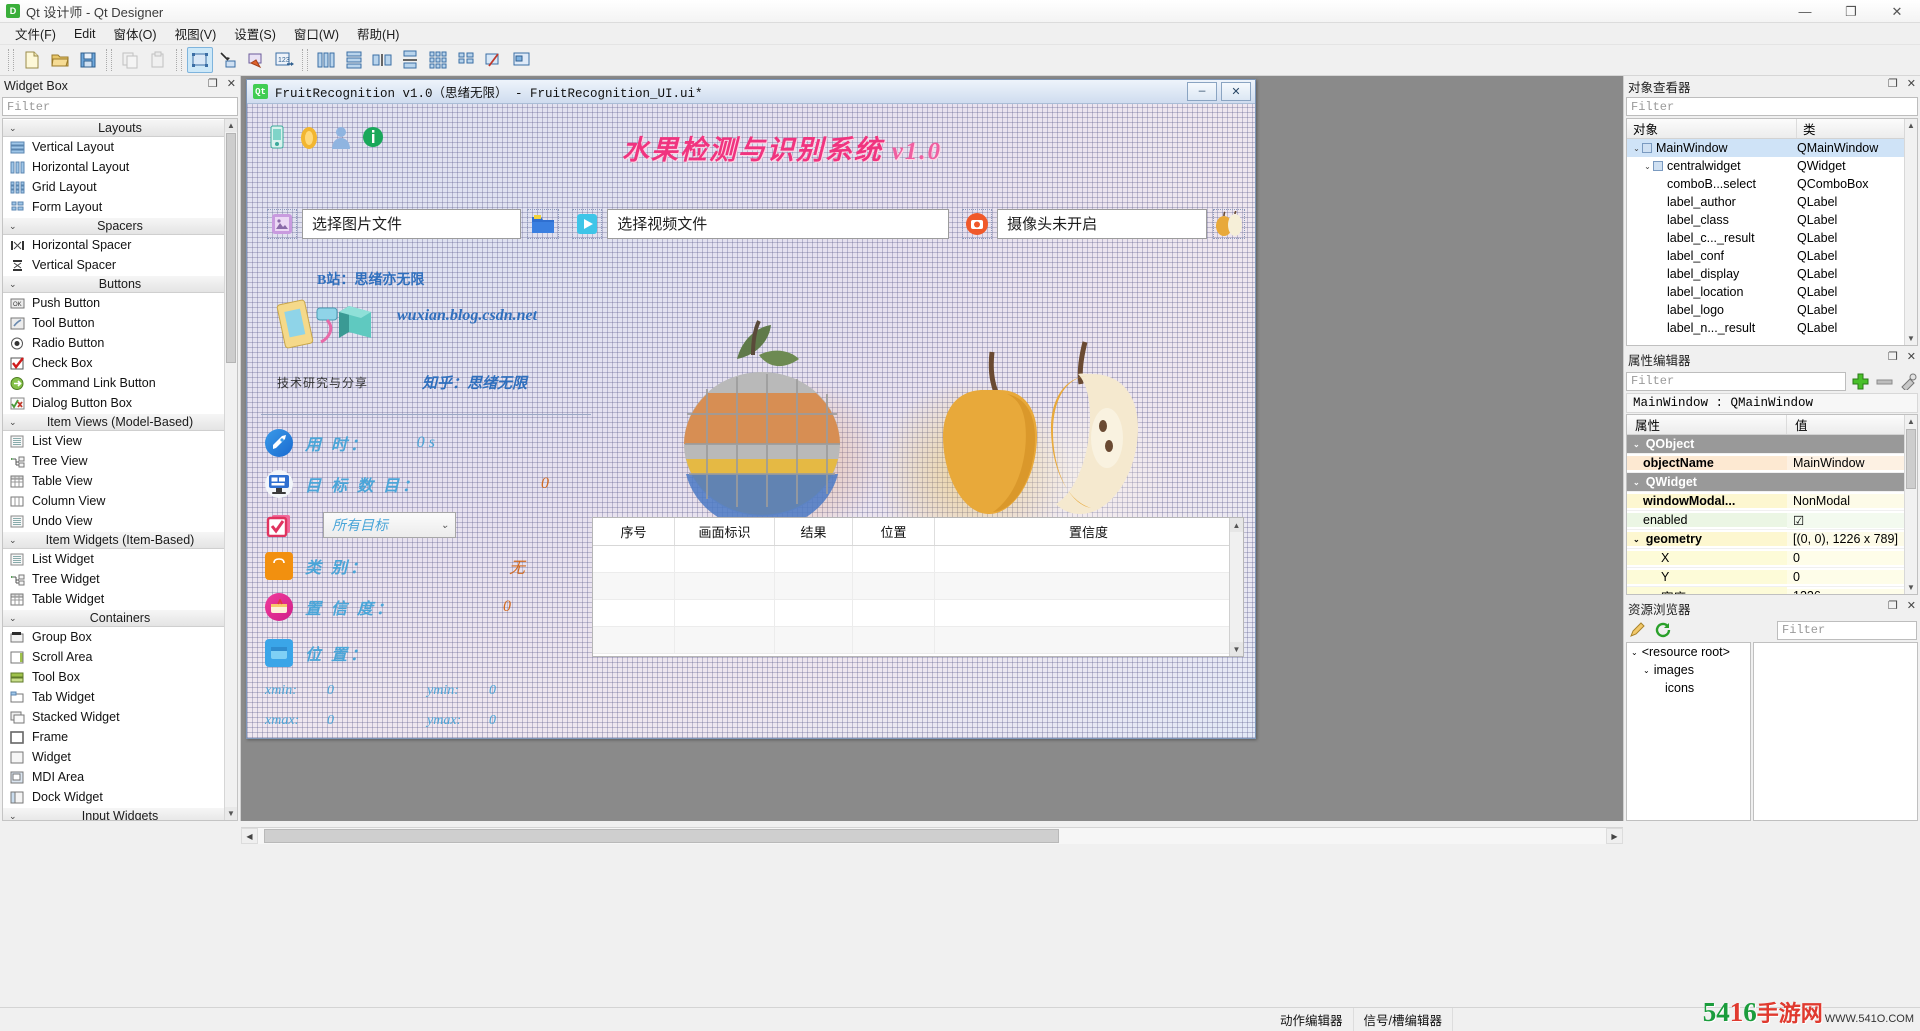  I want to click on layout-vertically-icon, so click(354, 60).